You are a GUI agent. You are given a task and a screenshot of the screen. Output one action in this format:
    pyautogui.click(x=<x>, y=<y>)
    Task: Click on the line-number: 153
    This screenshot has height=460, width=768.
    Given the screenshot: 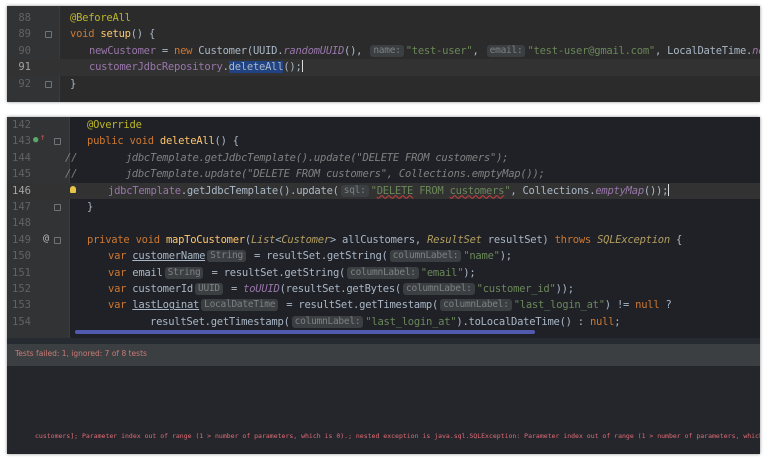 What is the action you would take?
    pyautogui.click(x=19, y=305)
    